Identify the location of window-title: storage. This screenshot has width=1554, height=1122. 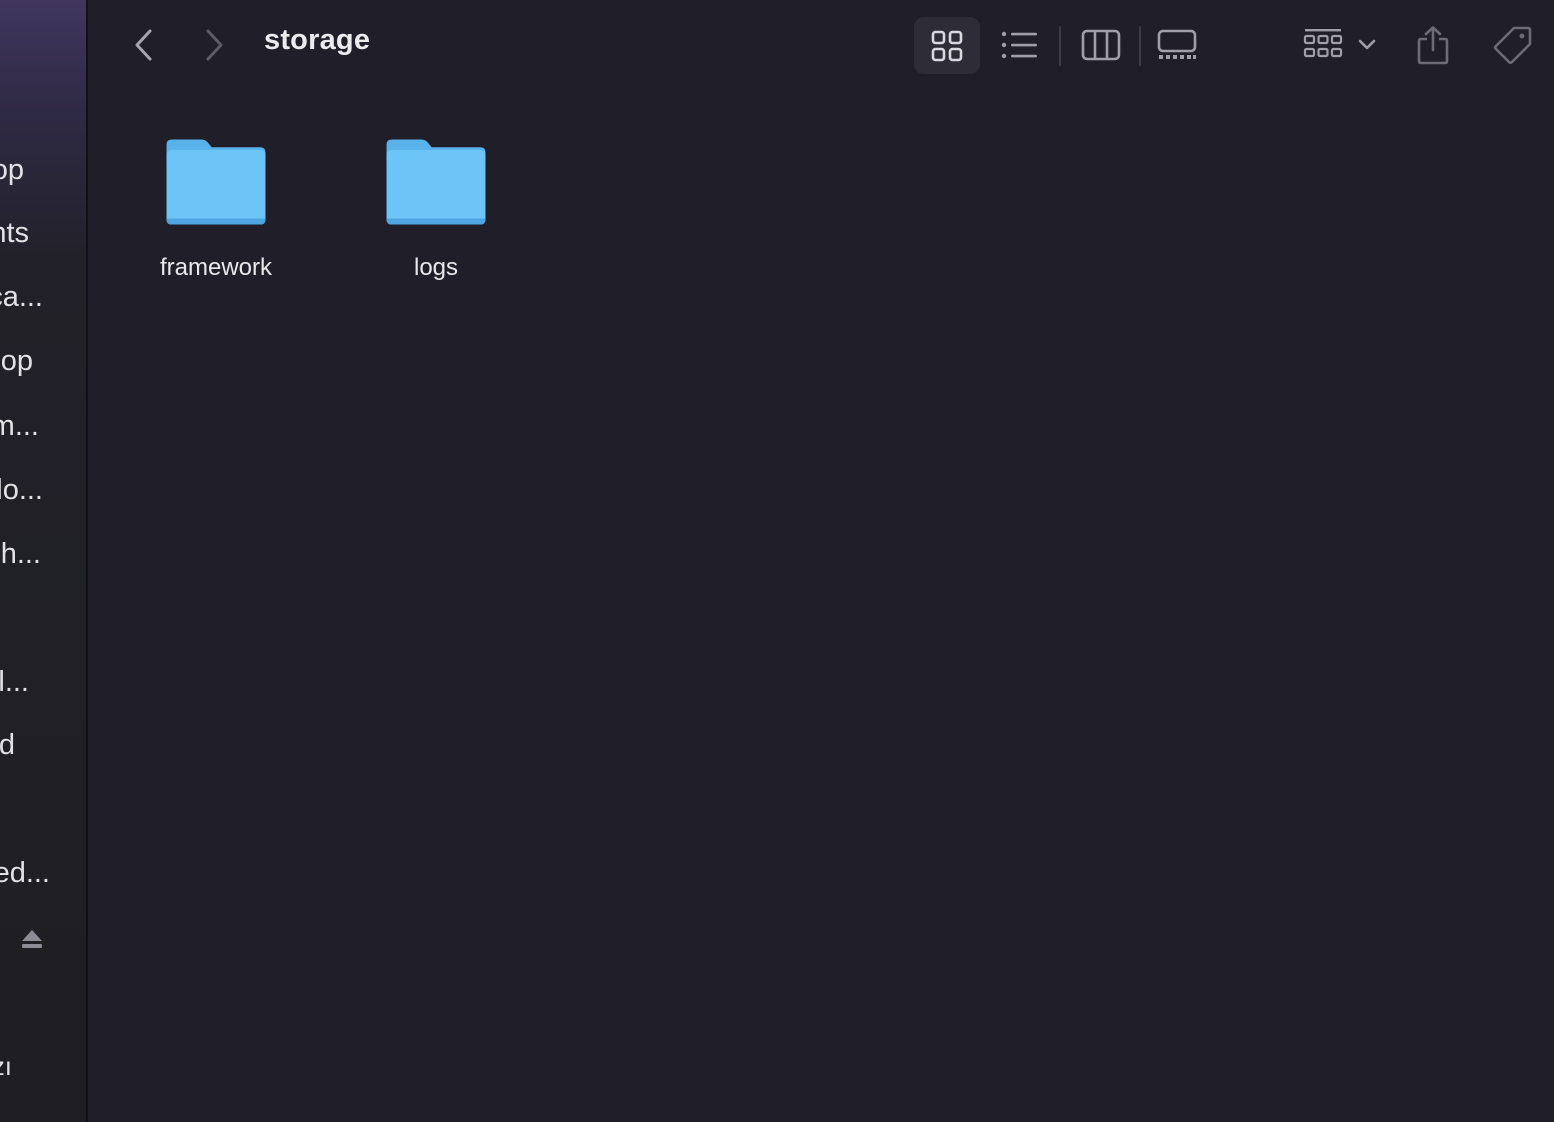
(317, 40).